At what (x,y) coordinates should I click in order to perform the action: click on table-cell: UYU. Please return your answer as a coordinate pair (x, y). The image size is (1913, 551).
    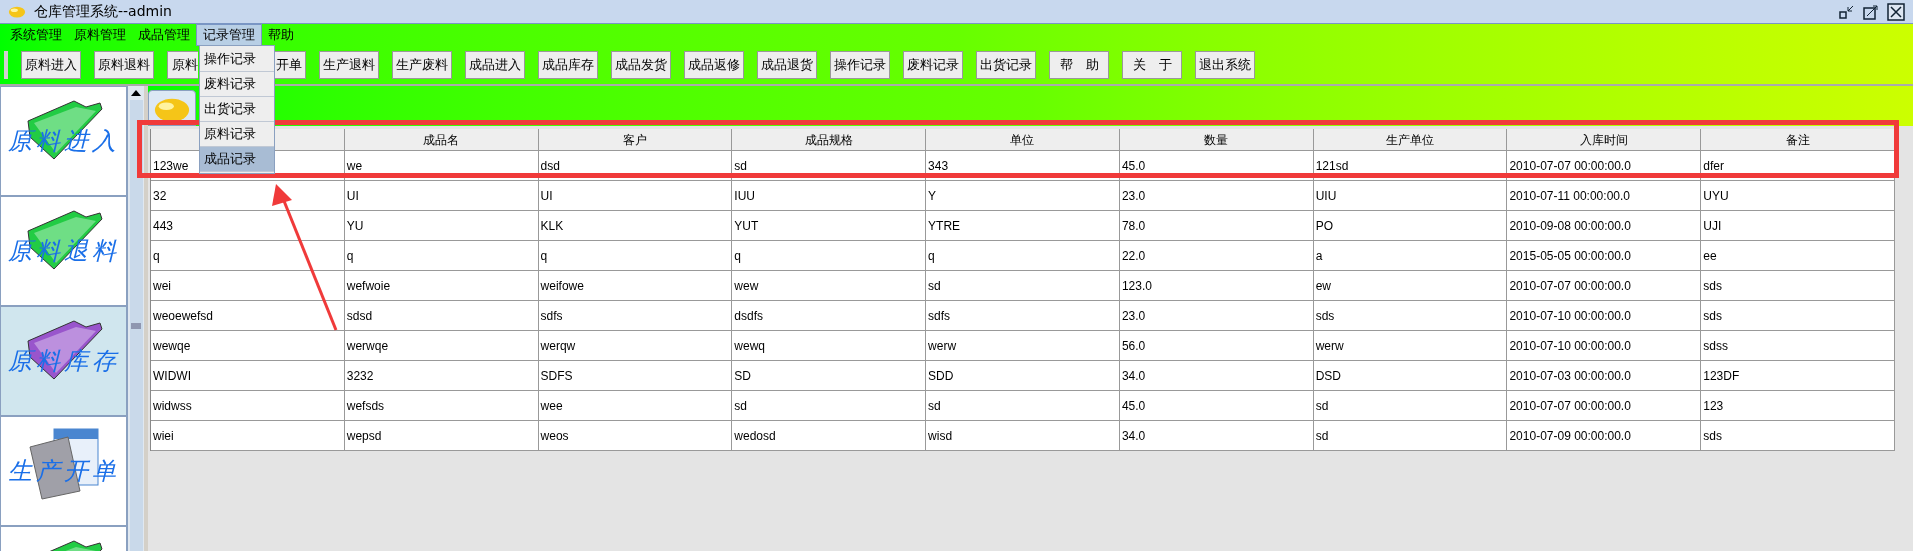
    Looking at the image, I should click on (1798, 196).